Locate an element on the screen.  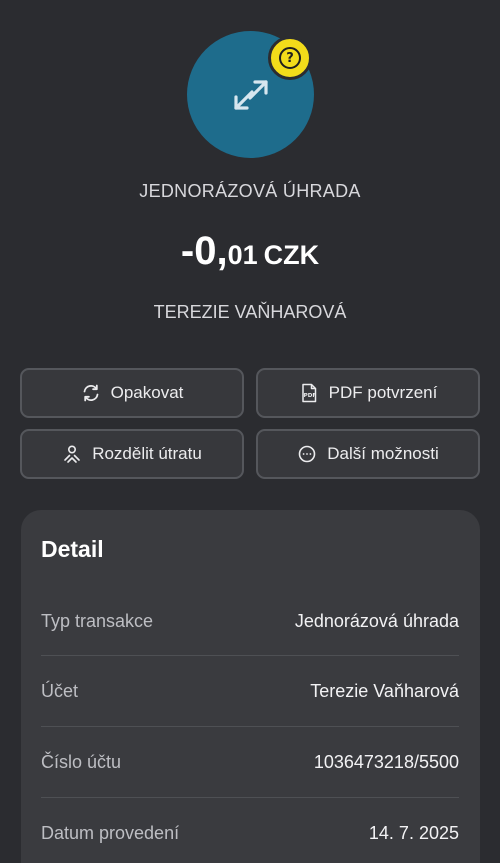
transaction-amount: -0,01 CZK is located at coordinates (250, 251).